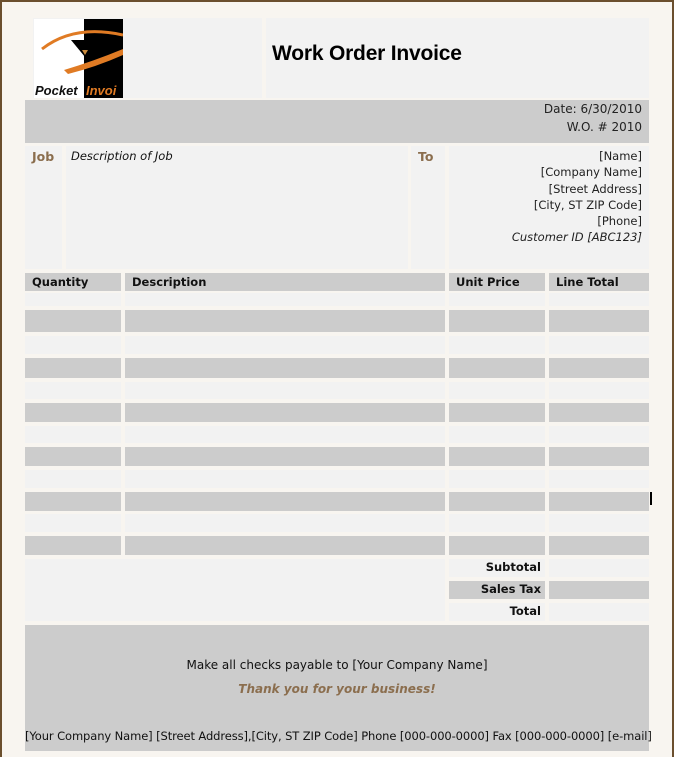  I want to click on total-label: Total, so click(497, 612).